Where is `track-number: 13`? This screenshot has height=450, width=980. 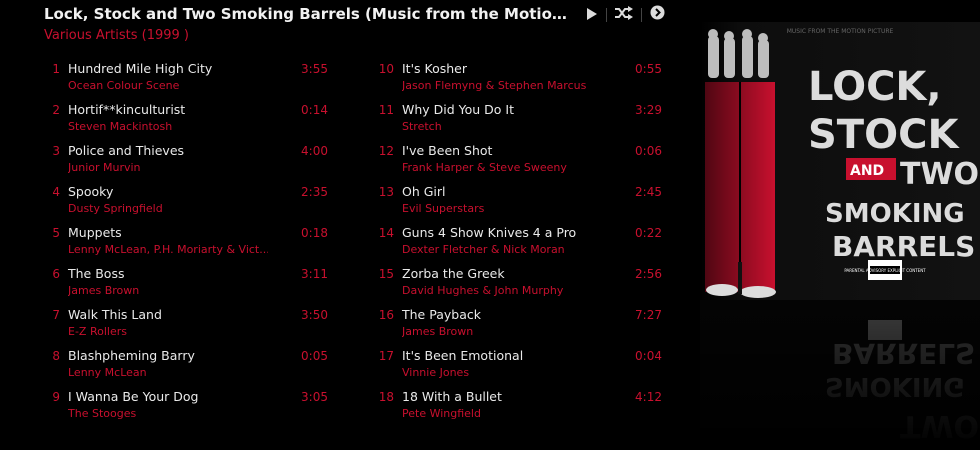 track-number: 13 is located at coordinates (386, 192).